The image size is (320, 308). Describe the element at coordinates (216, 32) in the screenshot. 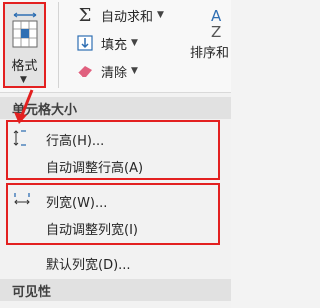

I see `sort-letter-z: Z` at that location.